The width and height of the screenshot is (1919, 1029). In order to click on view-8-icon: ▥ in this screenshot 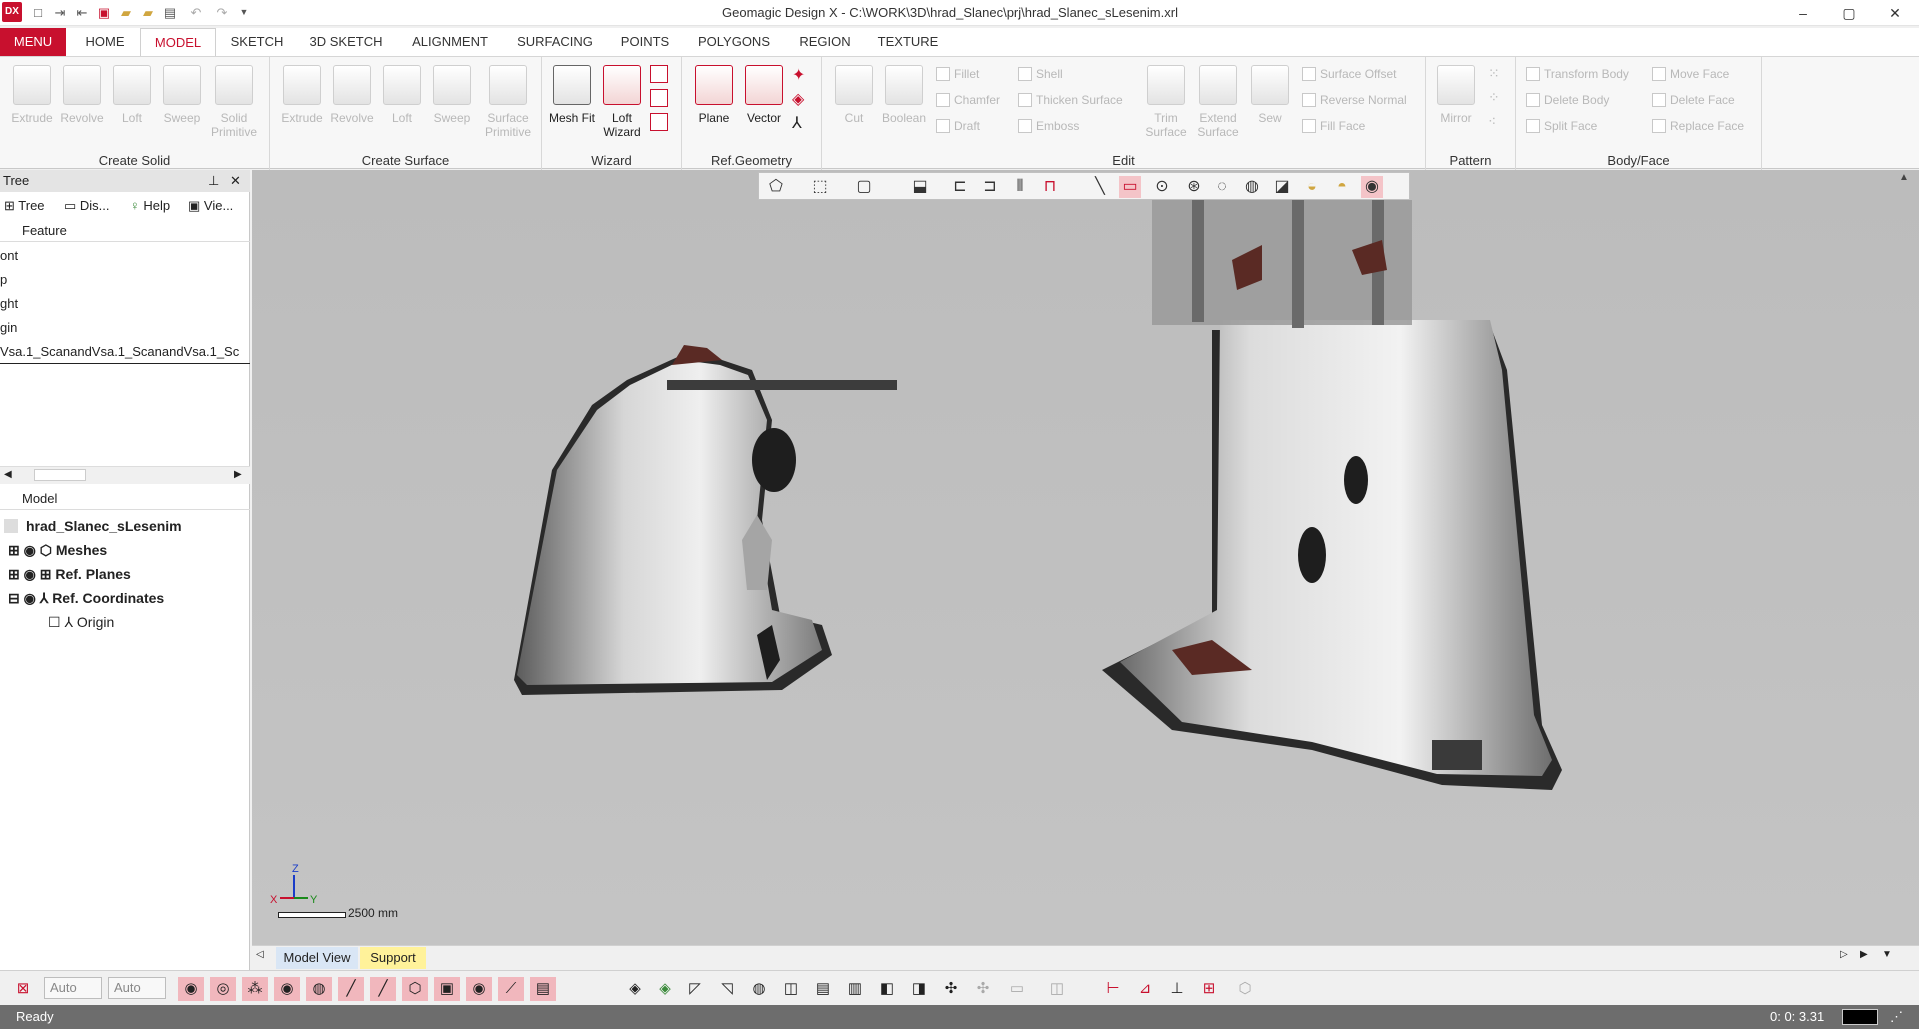, I will do `click(855, 989)`.